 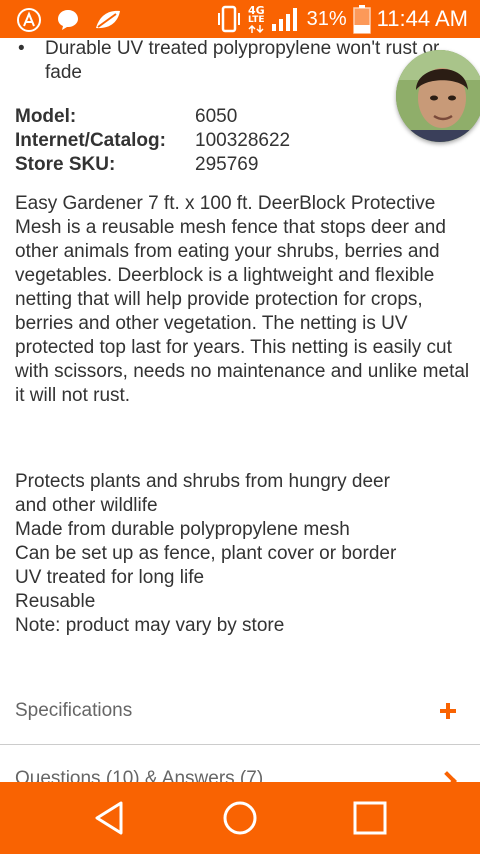 I want to click on sku-label: Store SKU:, so click(x=65, y=164).